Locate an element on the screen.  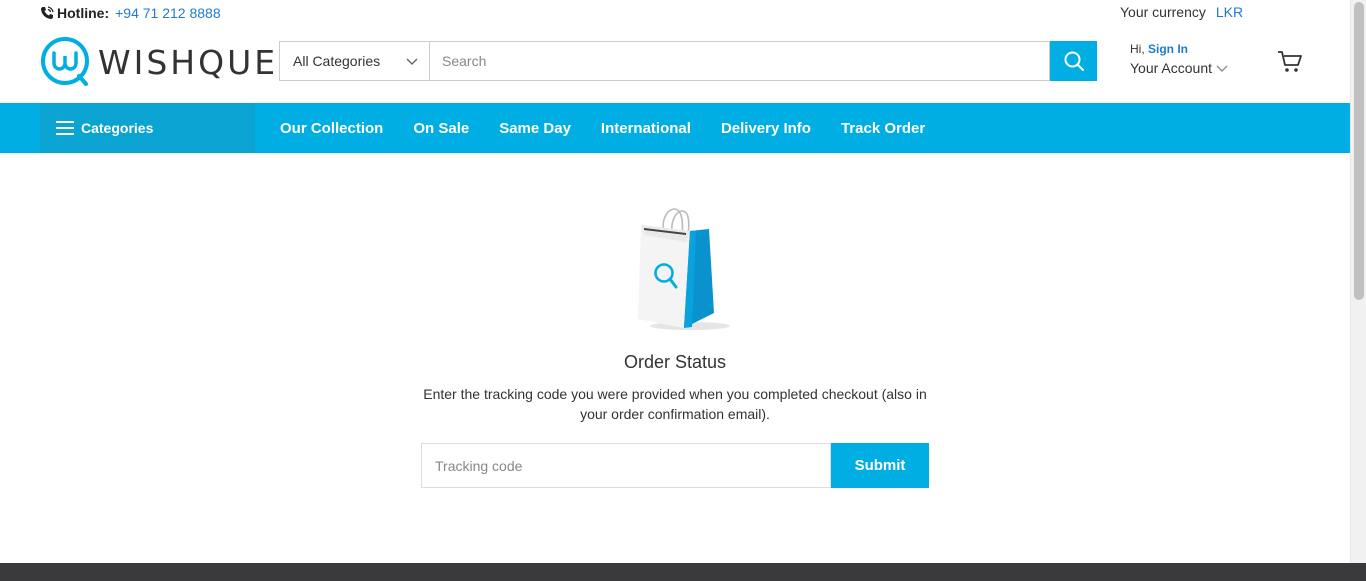
nav-on-sale: On Sale is located at coordinates (441, 128).